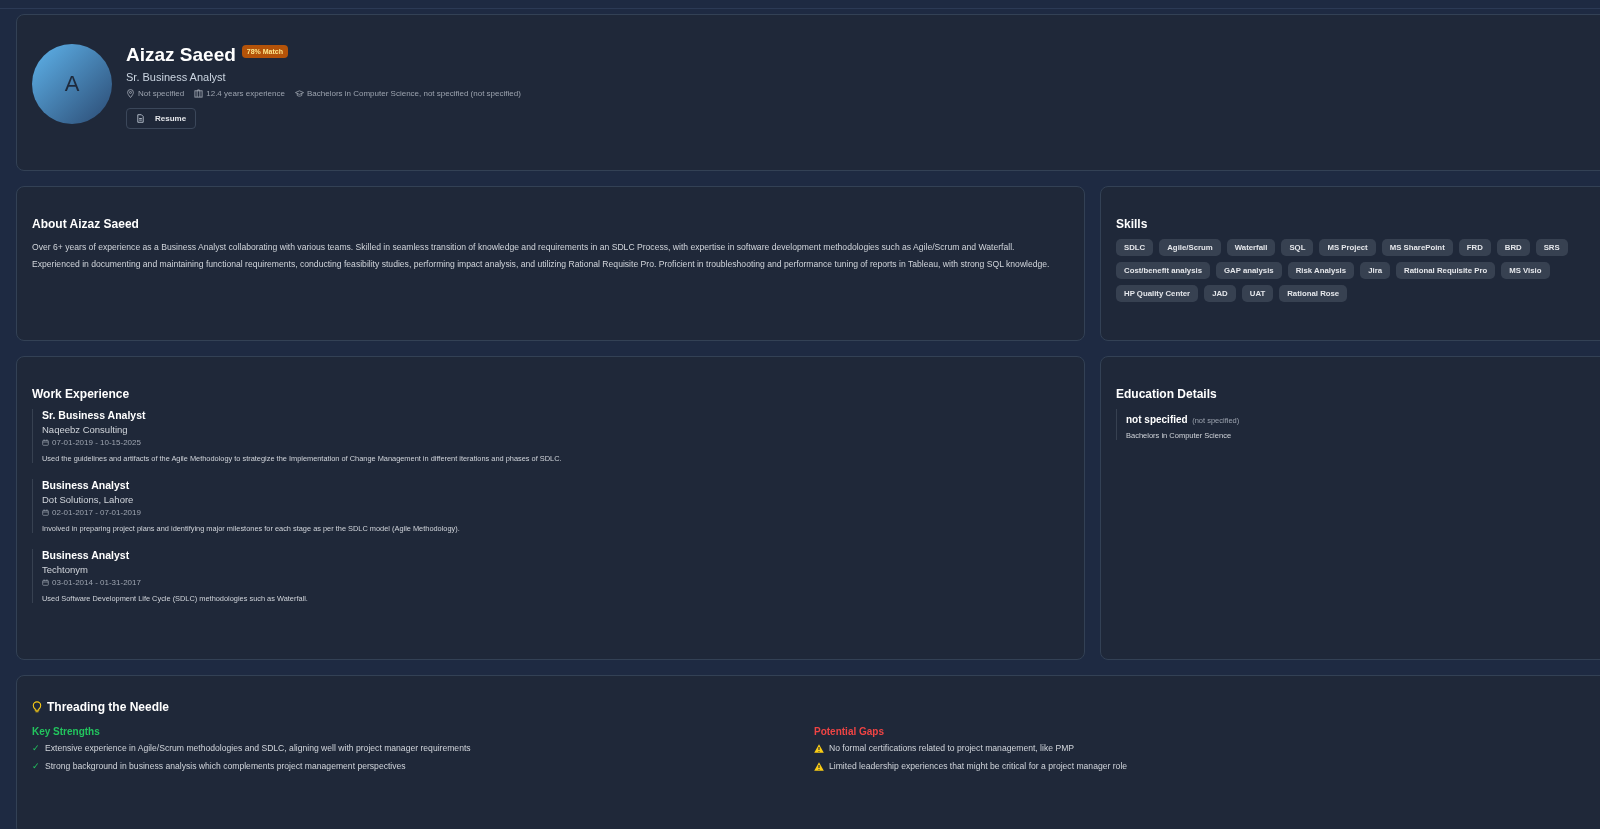 This screenshot has height=829, width=1600. Describe the element at coordinates (96, 442) in the screenshot. I see `date-range: 07-01-2019 - 10-15-2025` at that location.